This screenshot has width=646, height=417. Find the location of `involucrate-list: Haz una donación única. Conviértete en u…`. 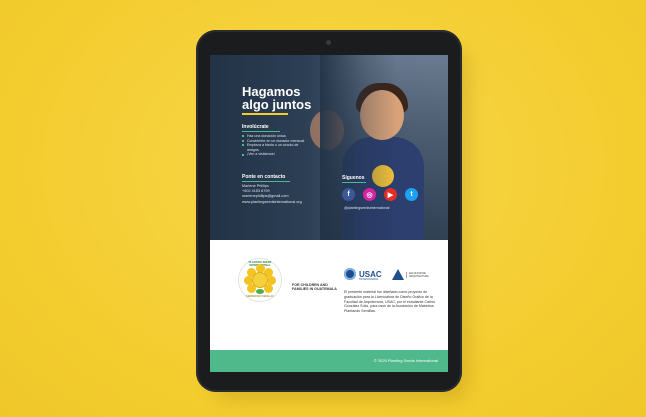

involucrate-list: Haz una donación única. Conviértete en u… is located at coordinates (274, 145).